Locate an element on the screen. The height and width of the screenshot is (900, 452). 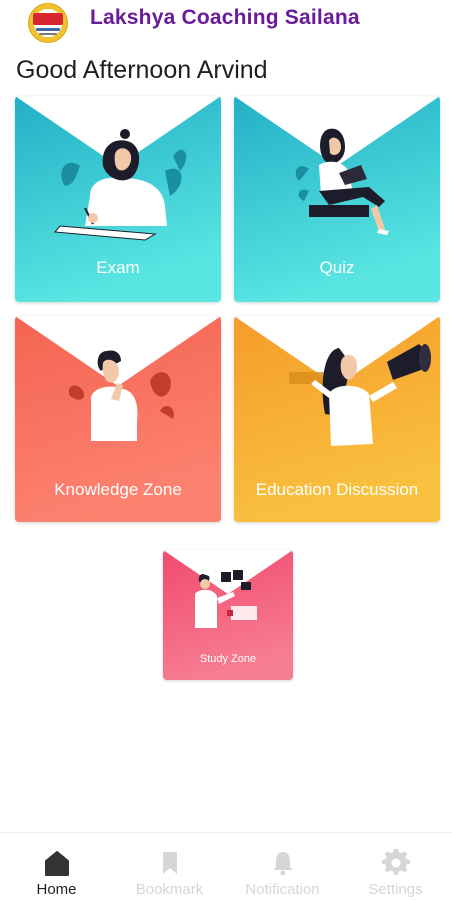
knowledge-zone-card: Knowledge Zone is located at coordinates (118, 419).